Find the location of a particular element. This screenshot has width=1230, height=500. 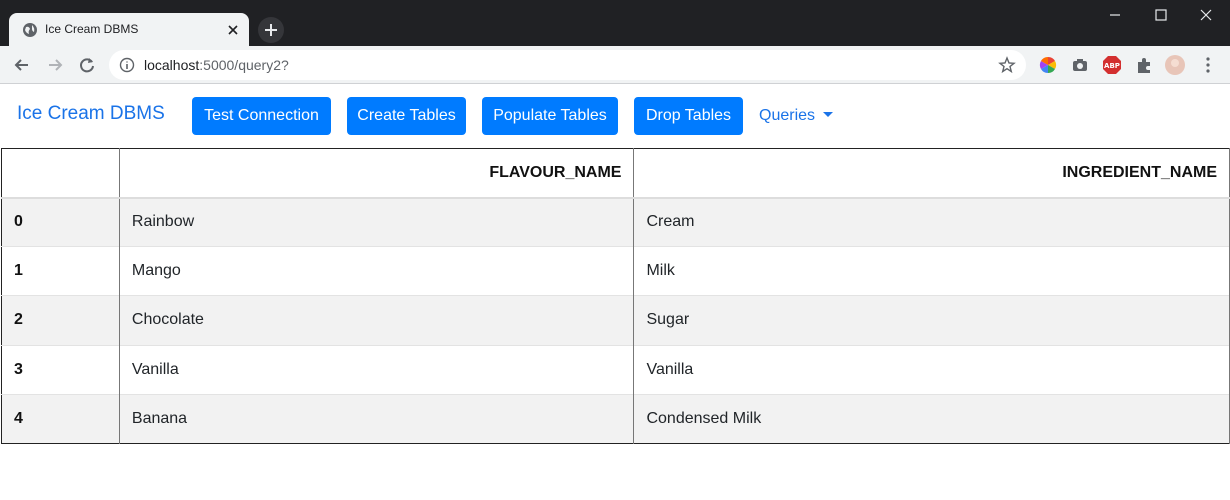

url-host: localhost is located at coordinates (172, 65).